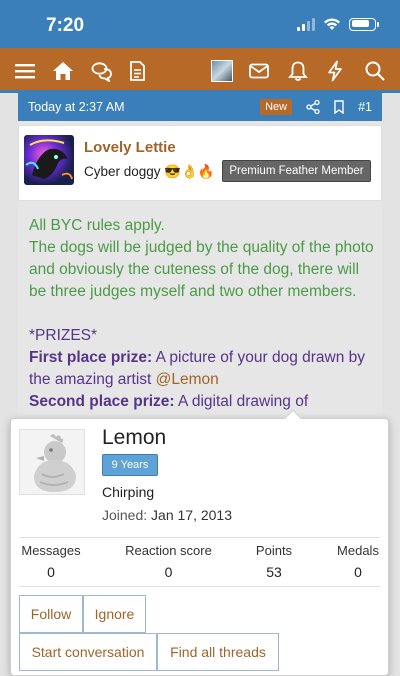 Image resolution: width=400 pixels, height=676 pixels. What do you see at coordinates (339, 107) in the screenshot?
I see `bookmark-icon` at bounding box center [339, 107].